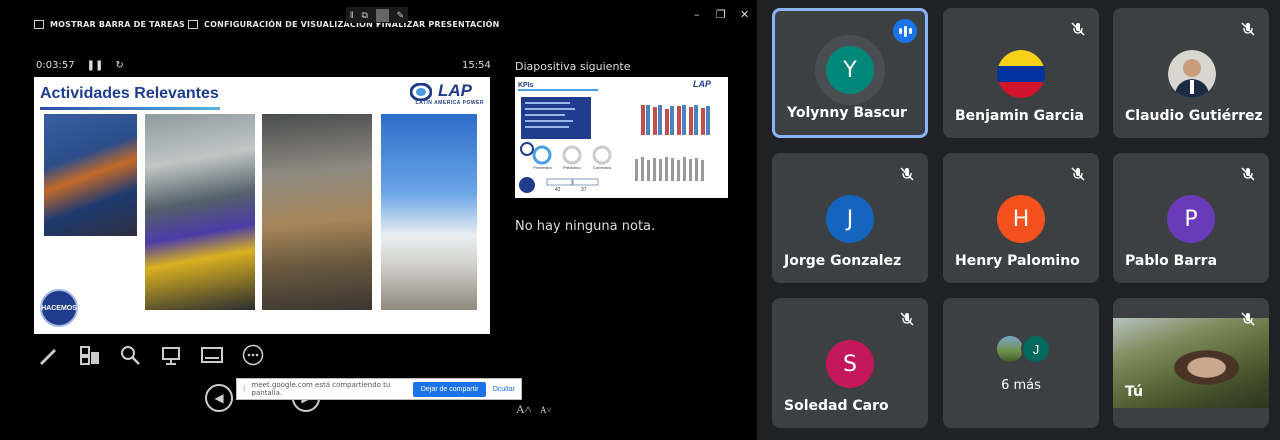 Image resolution: width=1280 pixels, height=440 pixels. Describe the element at coordinates (843, 261) in the screenshot. I see `participant-name: Jorge Gonzalez` at that location.